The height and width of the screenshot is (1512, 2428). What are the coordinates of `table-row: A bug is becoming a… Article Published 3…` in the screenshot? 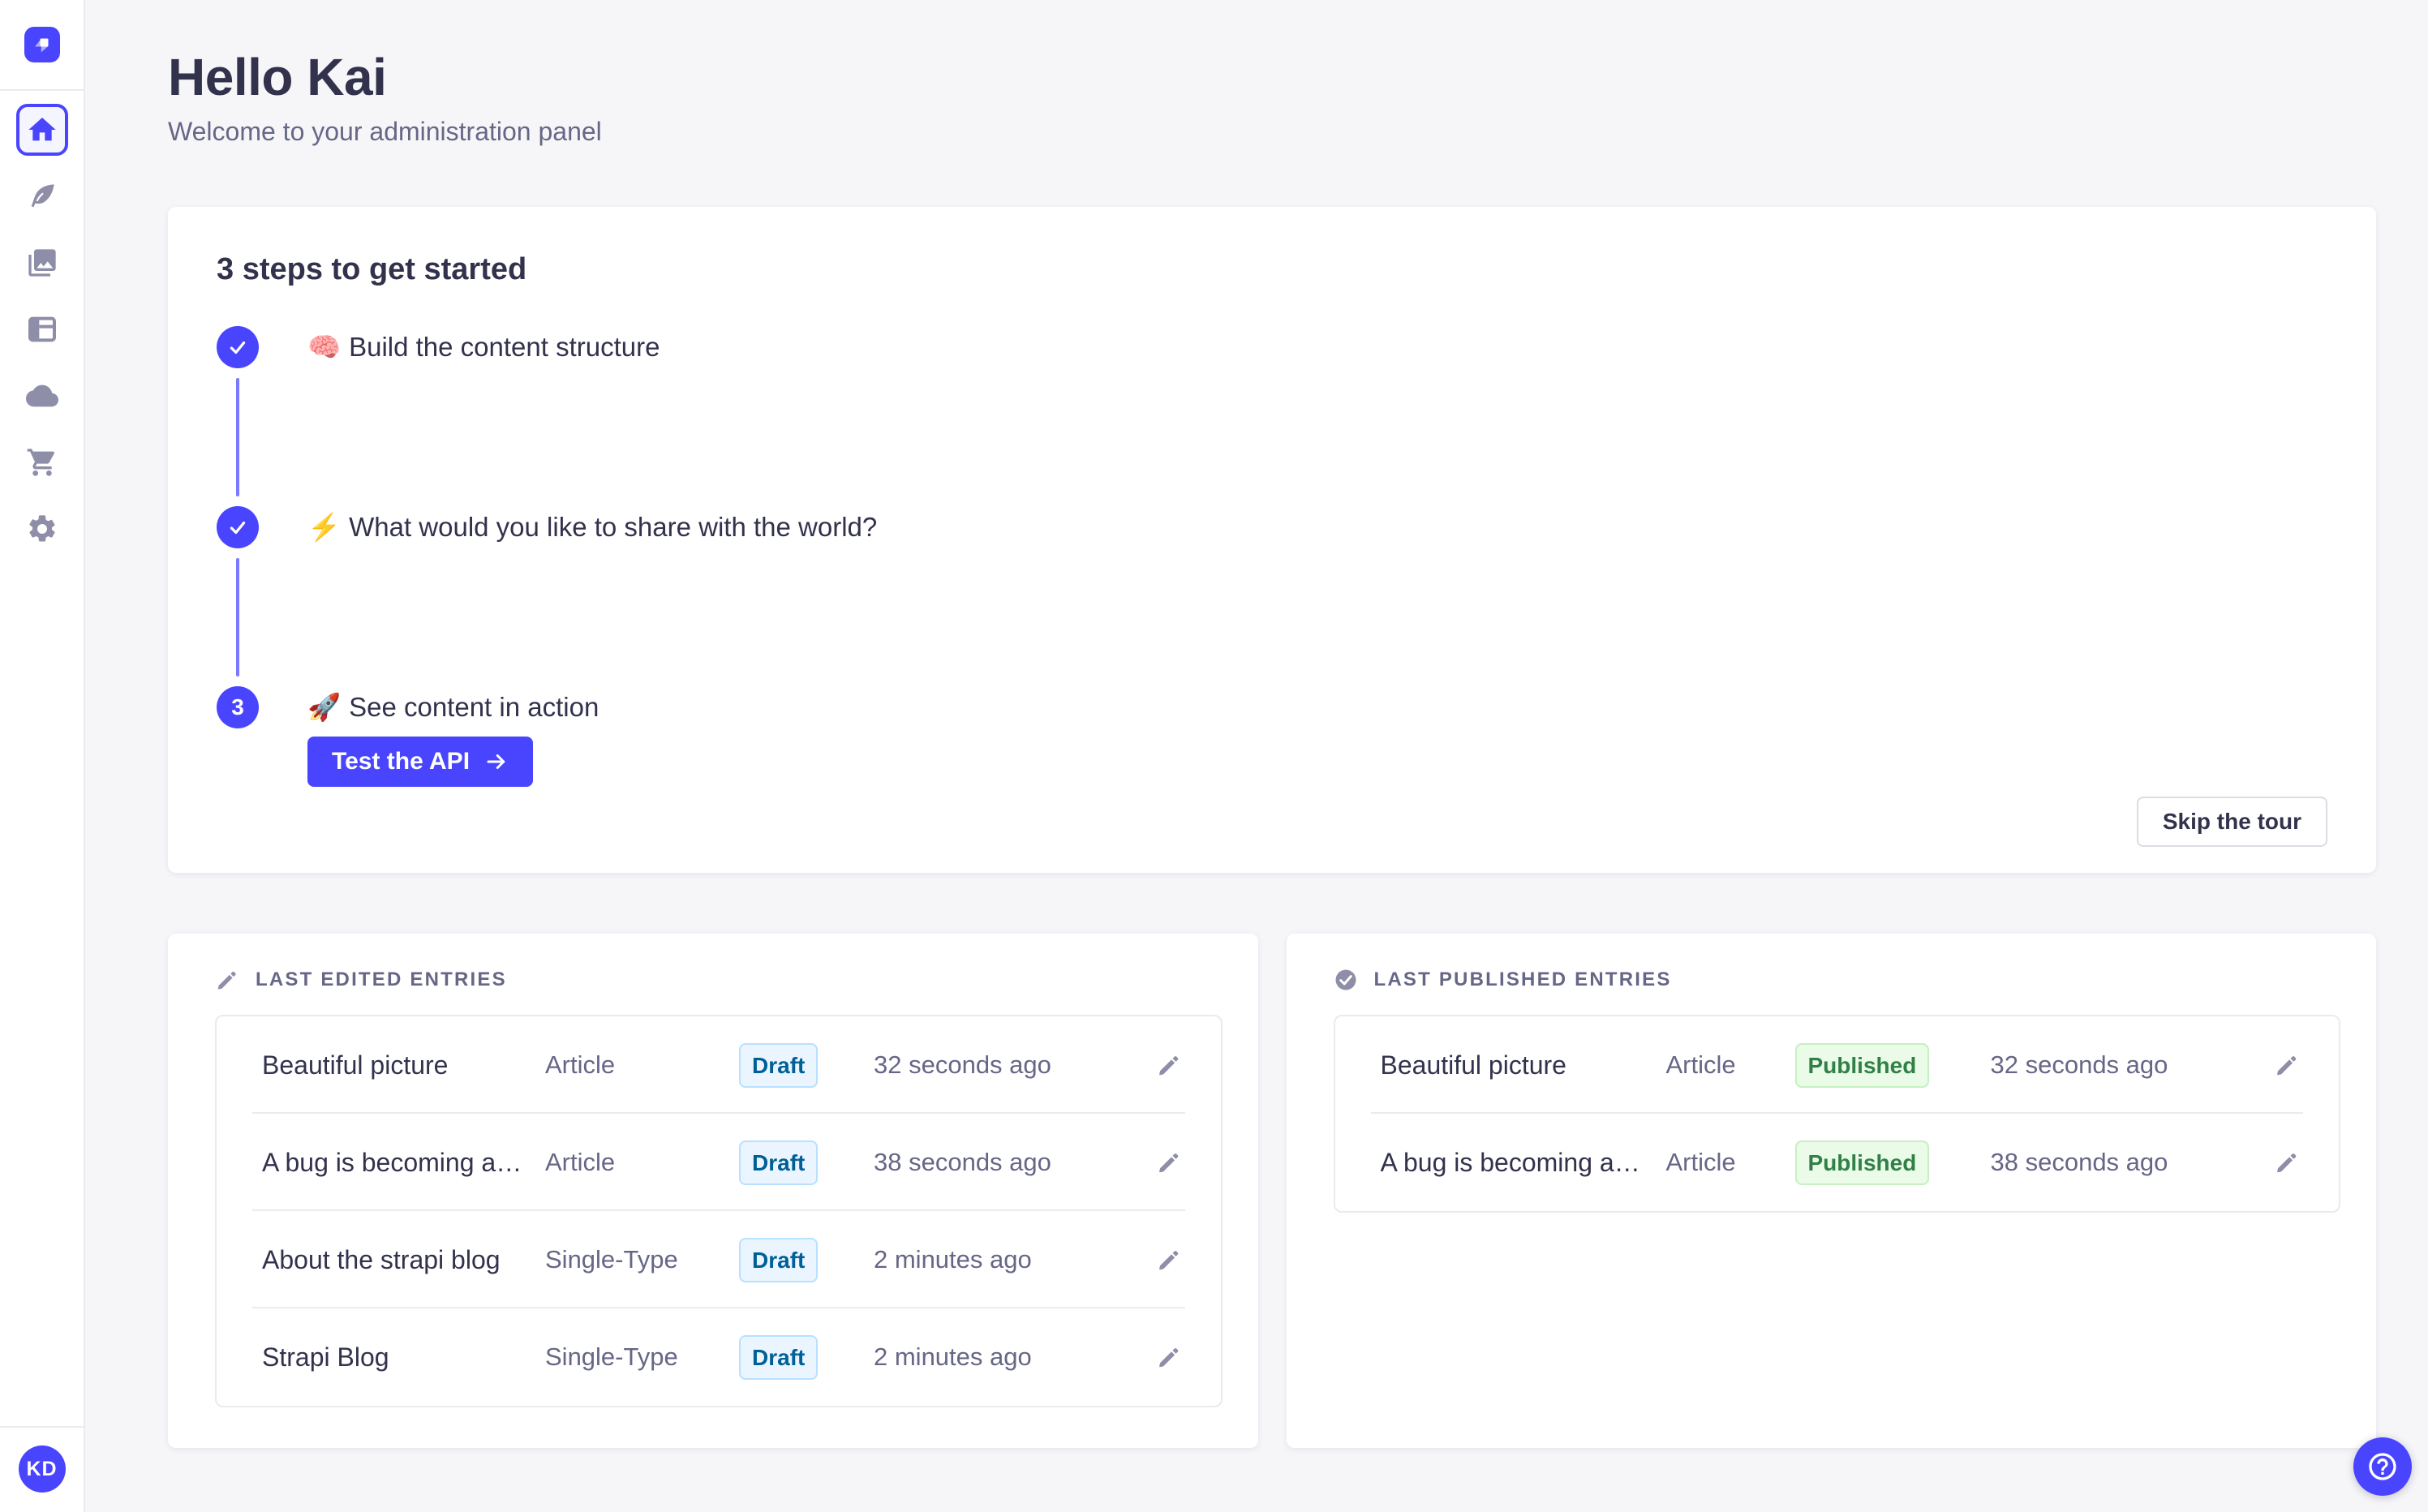 It's located at (1837, 1162).